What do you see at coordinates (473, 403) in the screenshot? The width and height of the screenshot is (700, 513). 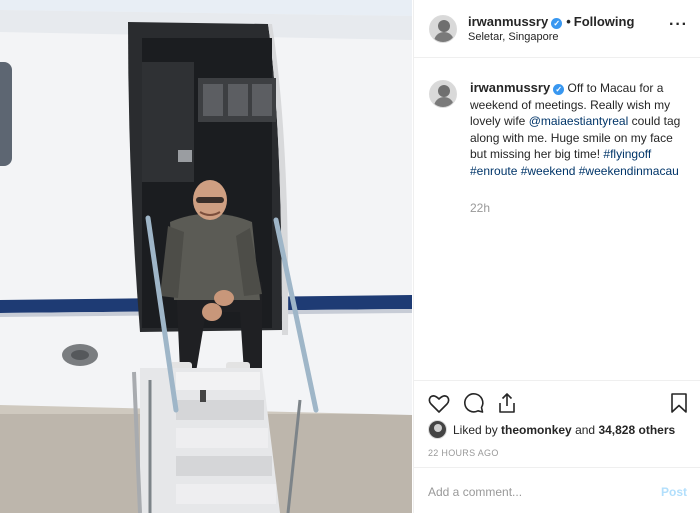 I see `comment-icon` at bounding box center [473, 403].